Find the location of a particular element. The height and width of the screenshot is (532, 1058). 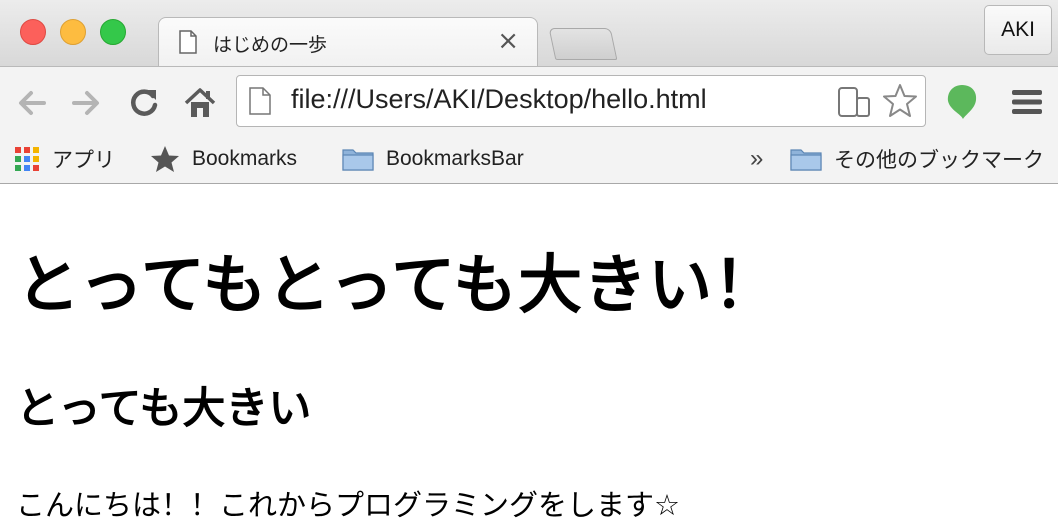

tab-active: はじめの一歩 × is located at coordinates (348, 42).